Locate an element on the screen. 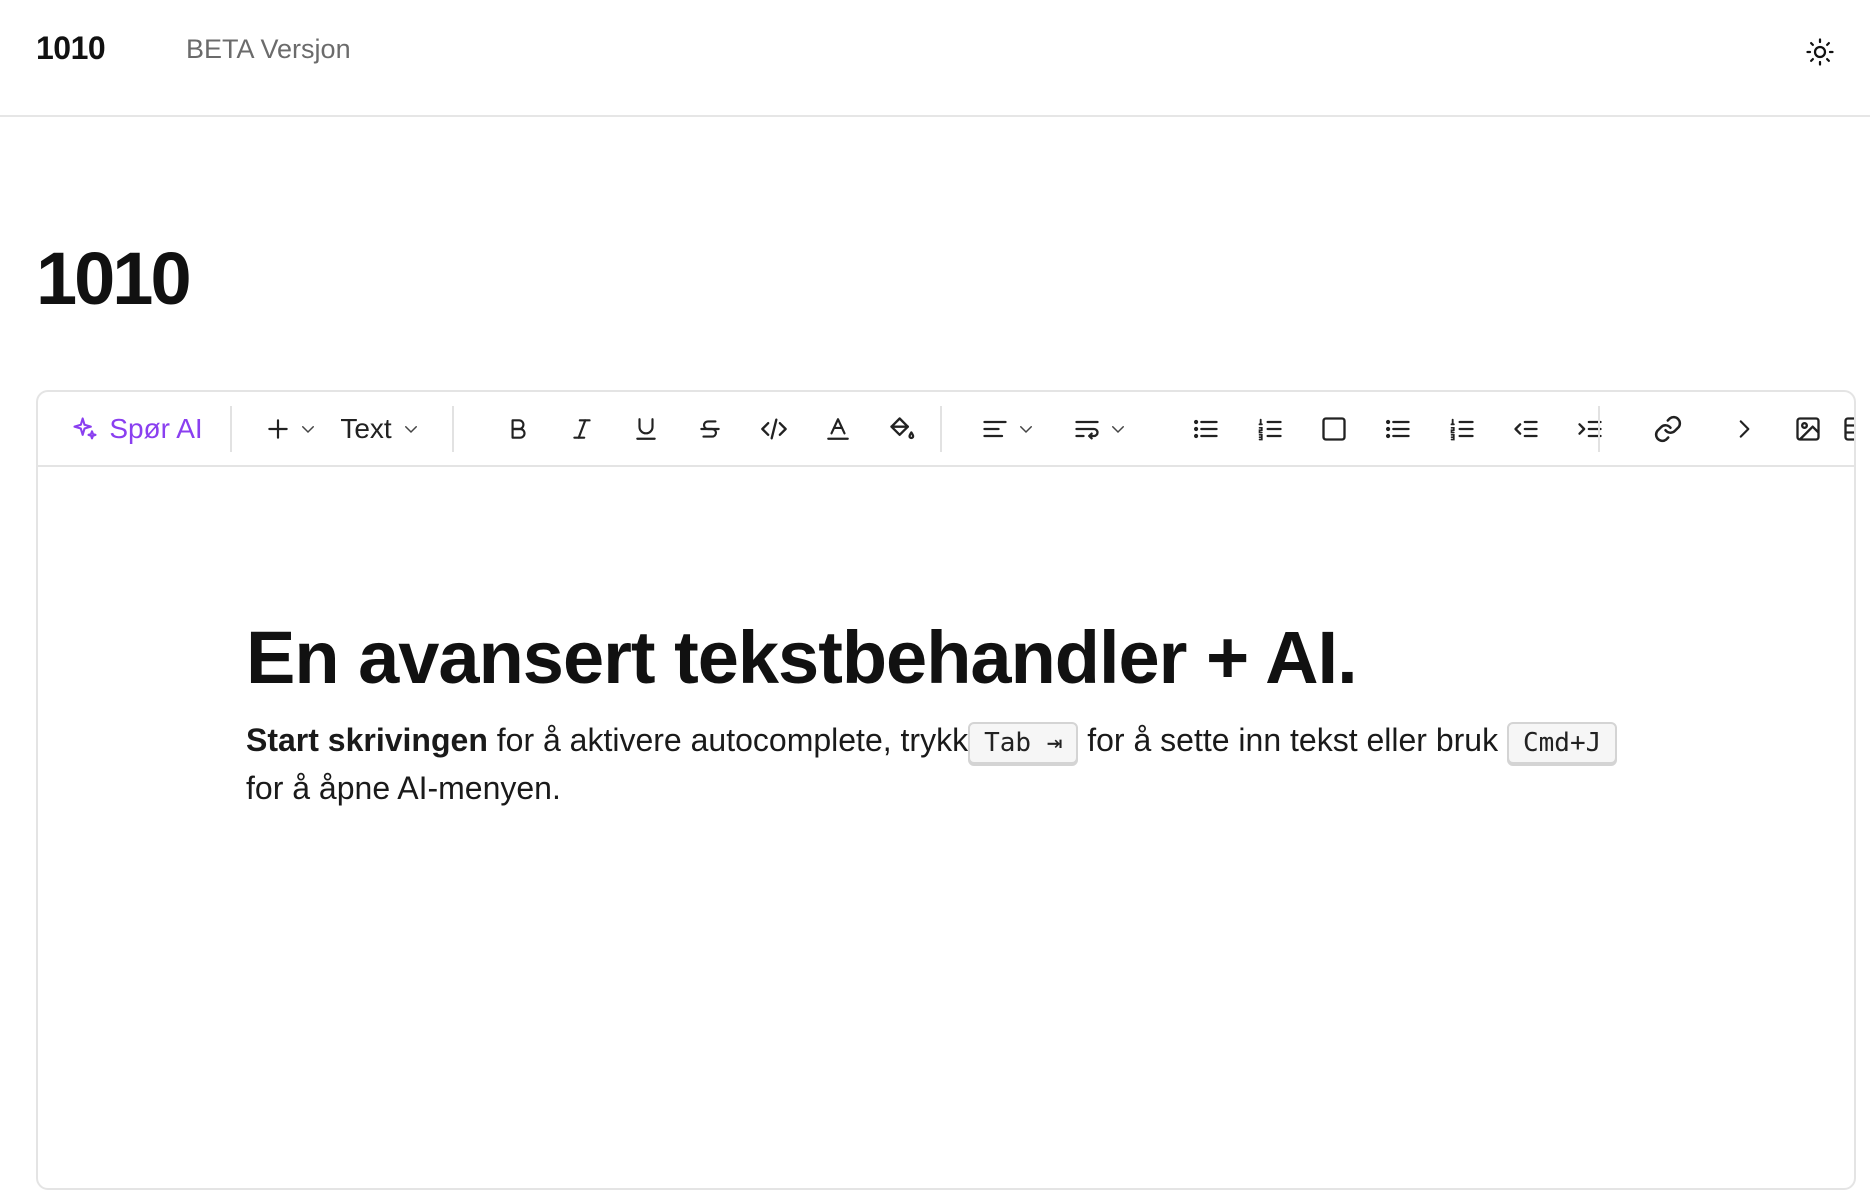  insert-block-button is located at coordinates (291, 429).